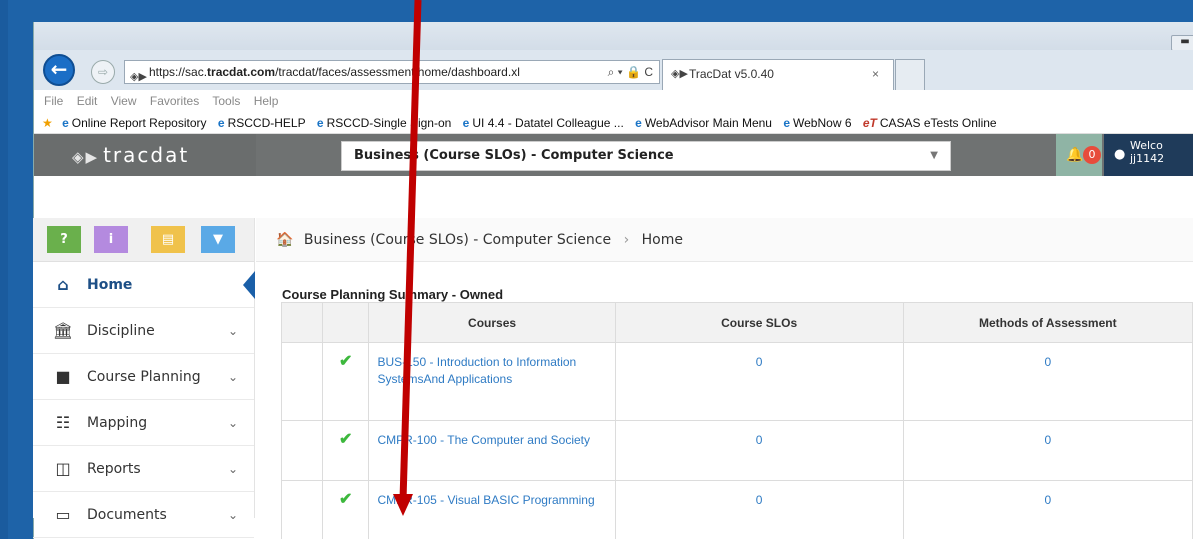 The image size is (1193, 539). What do you see at coordinates (930, 123) in the screenshot?
I see `favorite-link: eT CASAS eTests Online` at bounding box center [930, 123].